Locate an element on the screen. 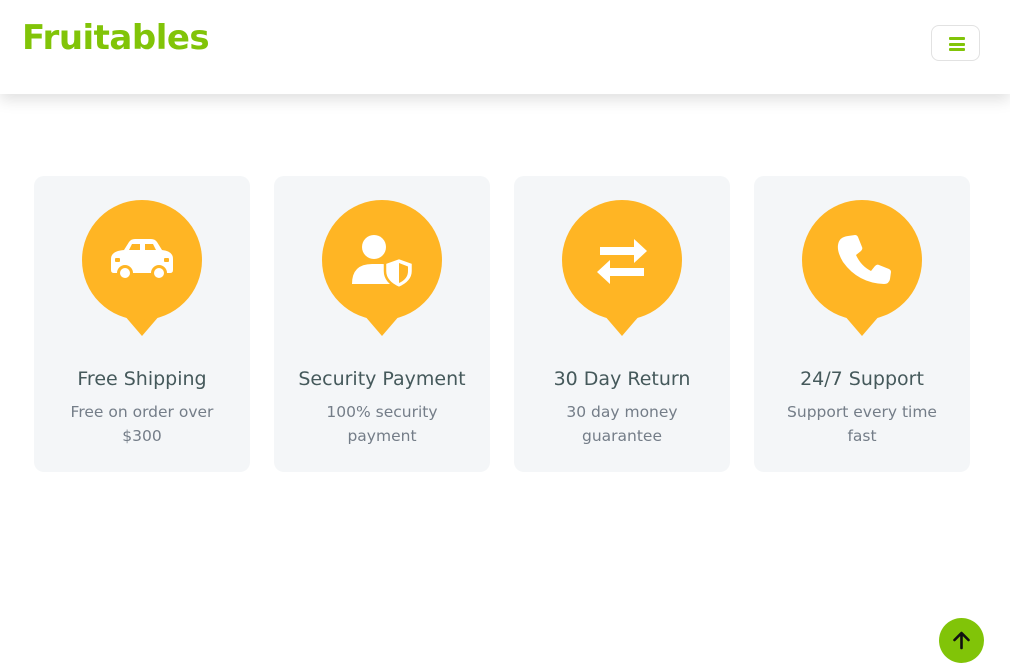  feature-title: 30 Day Return is located at coordinates (622, 379).